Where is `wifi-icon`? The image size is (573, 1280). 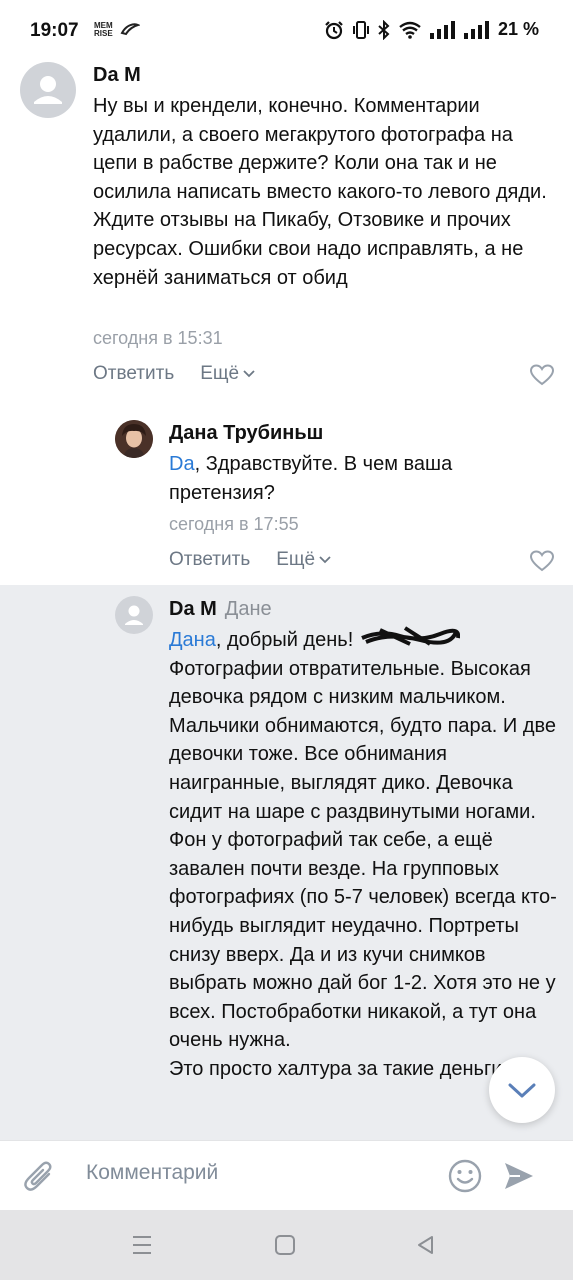 wifi-icon is located at coordinates (410, 30).